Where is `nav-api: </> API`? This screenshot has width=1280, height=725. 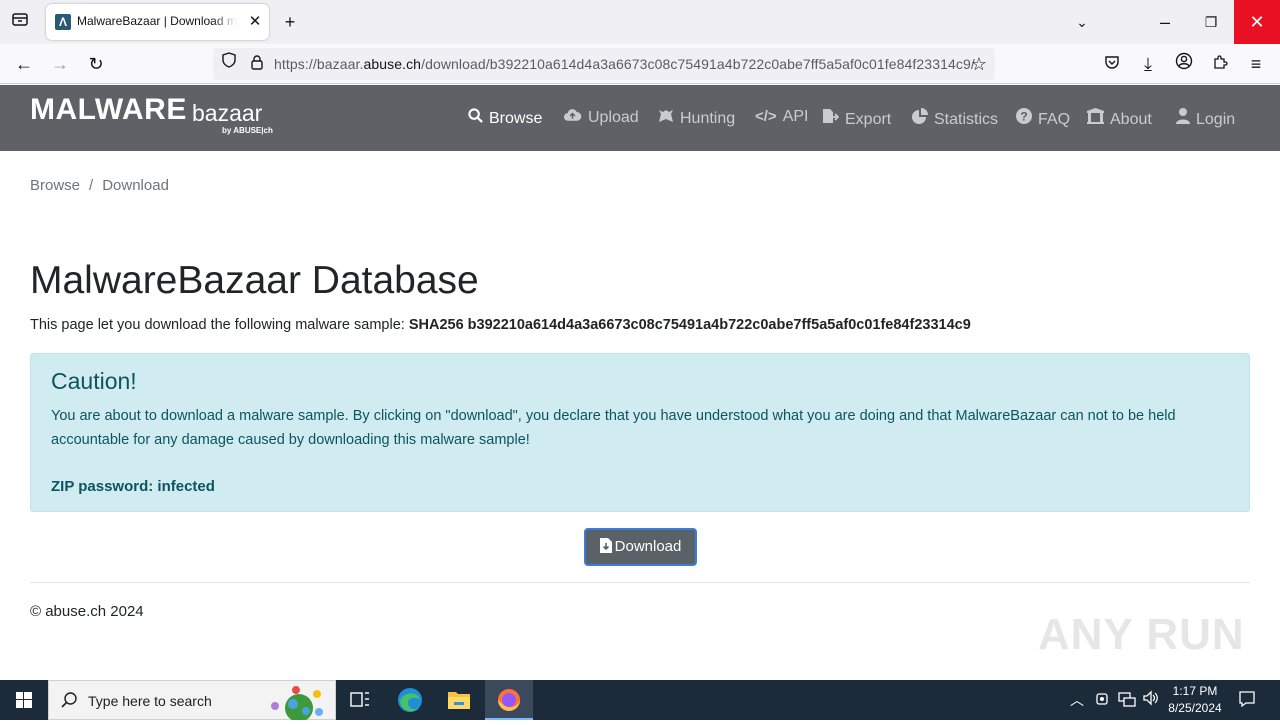
nav-api: </> API is located at coordinates (781, 119).